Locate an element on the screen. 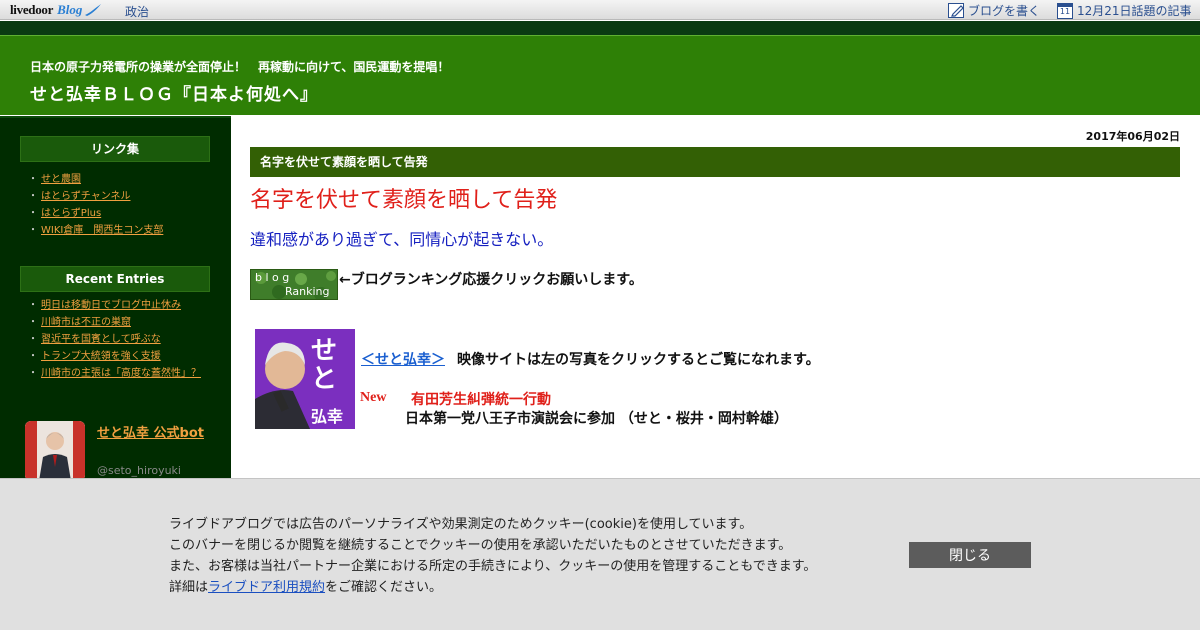 The height and width of the screenshot is (630, 1200). list-item: ・はとらずチャンネル is located at coordinates (79, 196).